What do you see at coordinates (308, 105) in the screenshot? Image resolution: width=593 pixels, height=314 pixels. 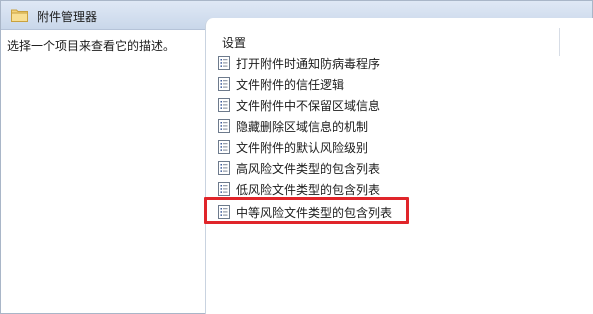 I see `list-item-label: 文件附件中不保留区域信息` at bounding box center [308, 105].